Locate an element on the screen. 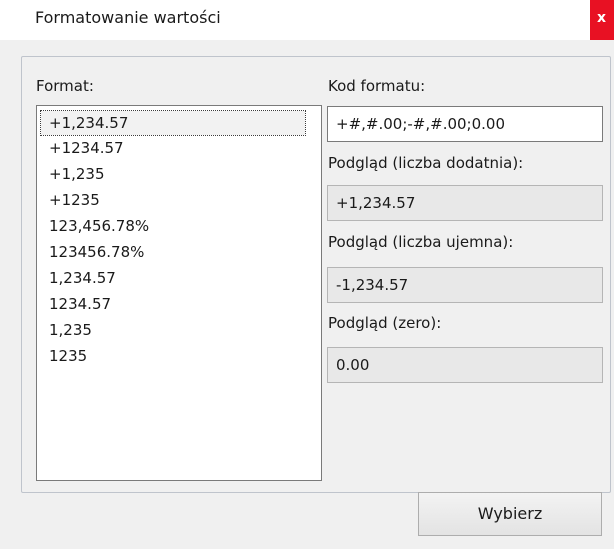 Image resolution: width=614 pixels, height=549 pixels. window-title: Formatowanie wartości is located at coordinates (128, 17).